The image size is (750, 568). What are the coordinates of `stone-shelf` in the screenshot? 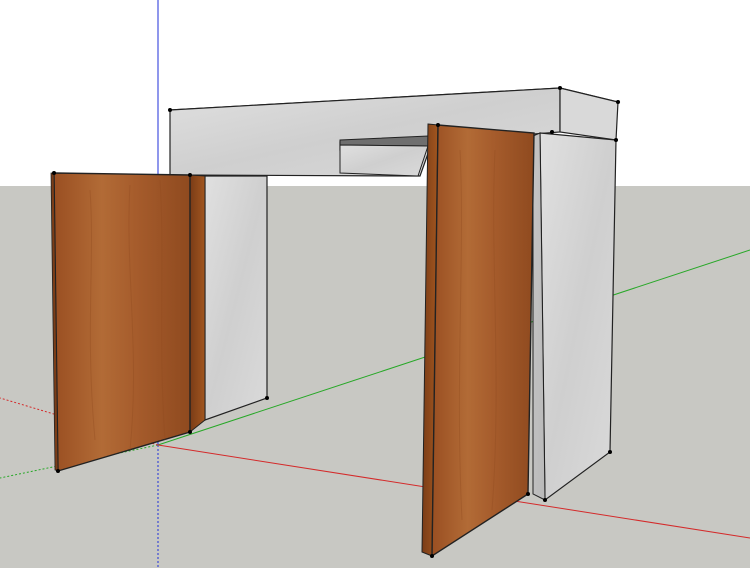 It's located at (384, 156).